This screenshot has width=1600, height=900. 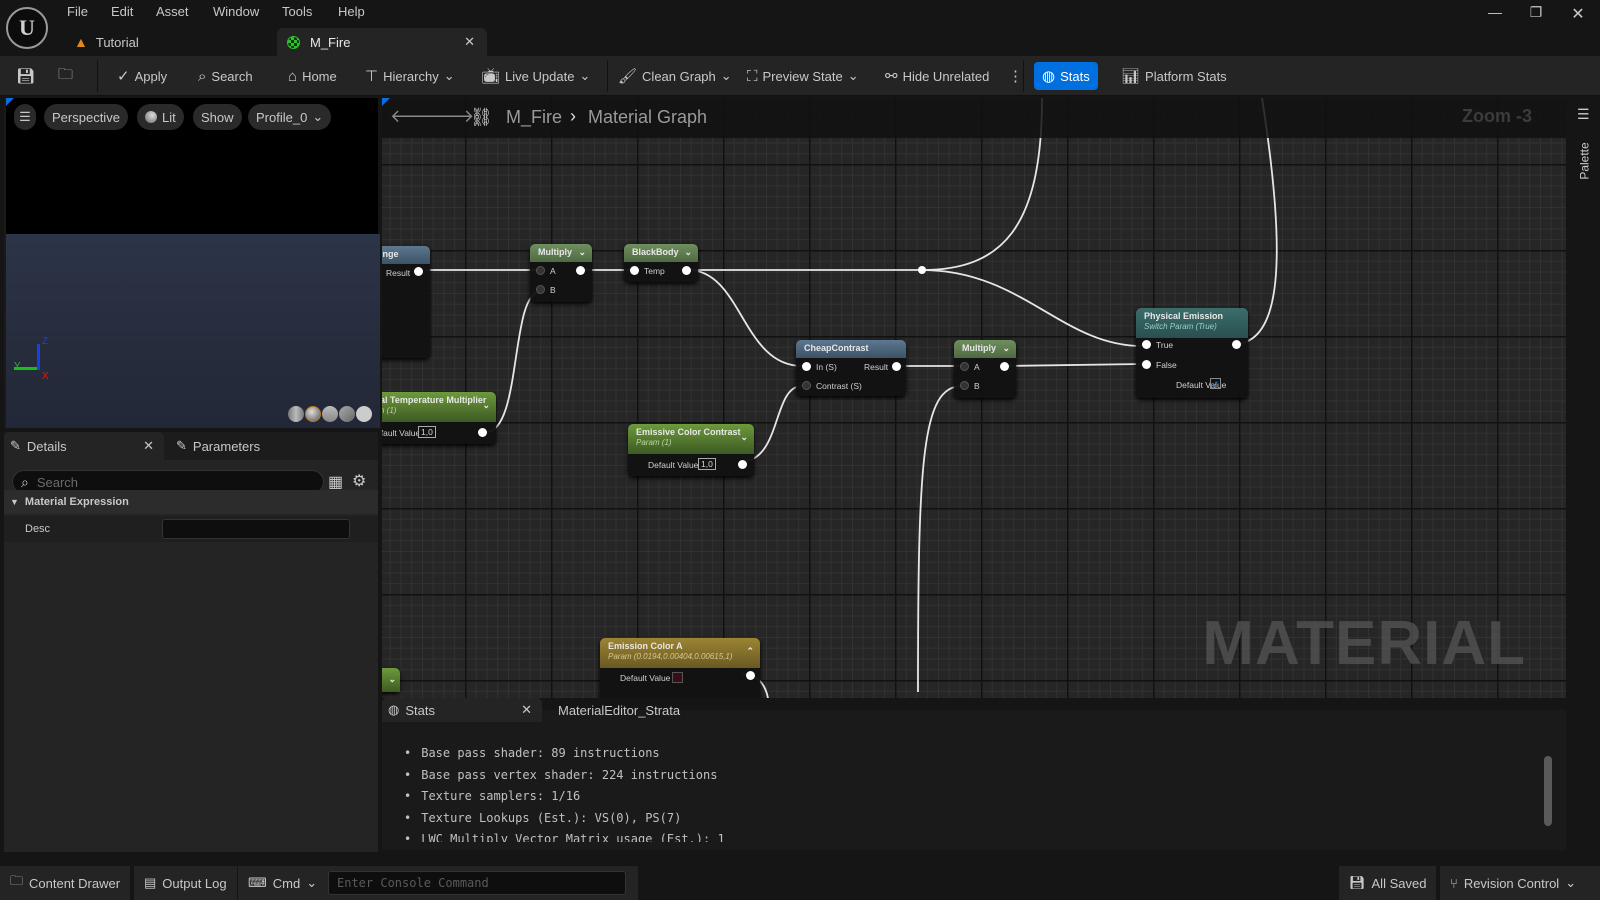 What do you see at coordinates (922, 270) in the screenshot?
I see `reroute-node` at bounding box center [922, 270].